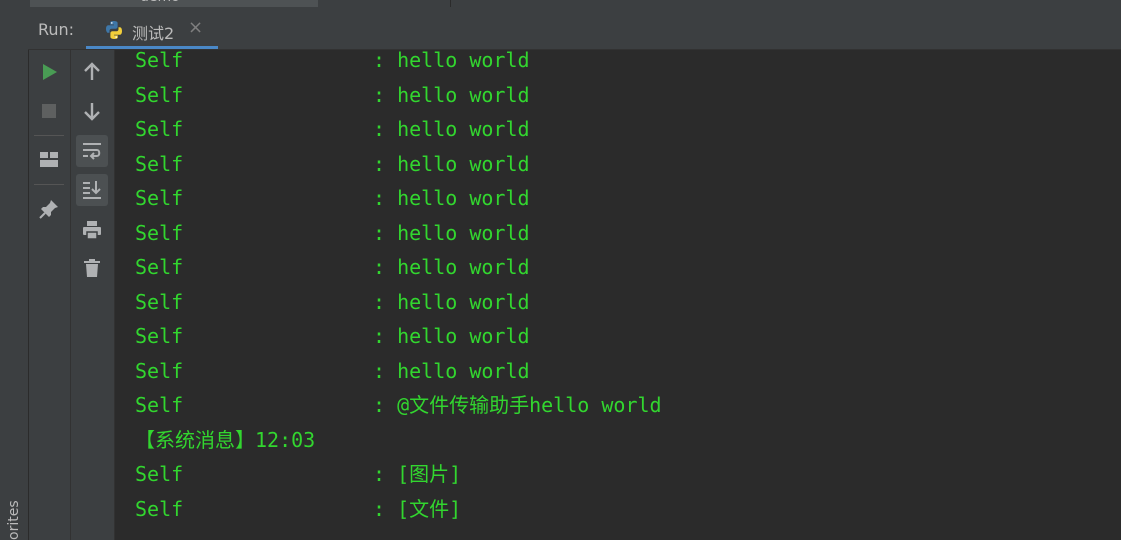 Image resolution: width=1121 pixels, height=540 pixels. I want to click on down-stack-trace-button, so click(92, 111).